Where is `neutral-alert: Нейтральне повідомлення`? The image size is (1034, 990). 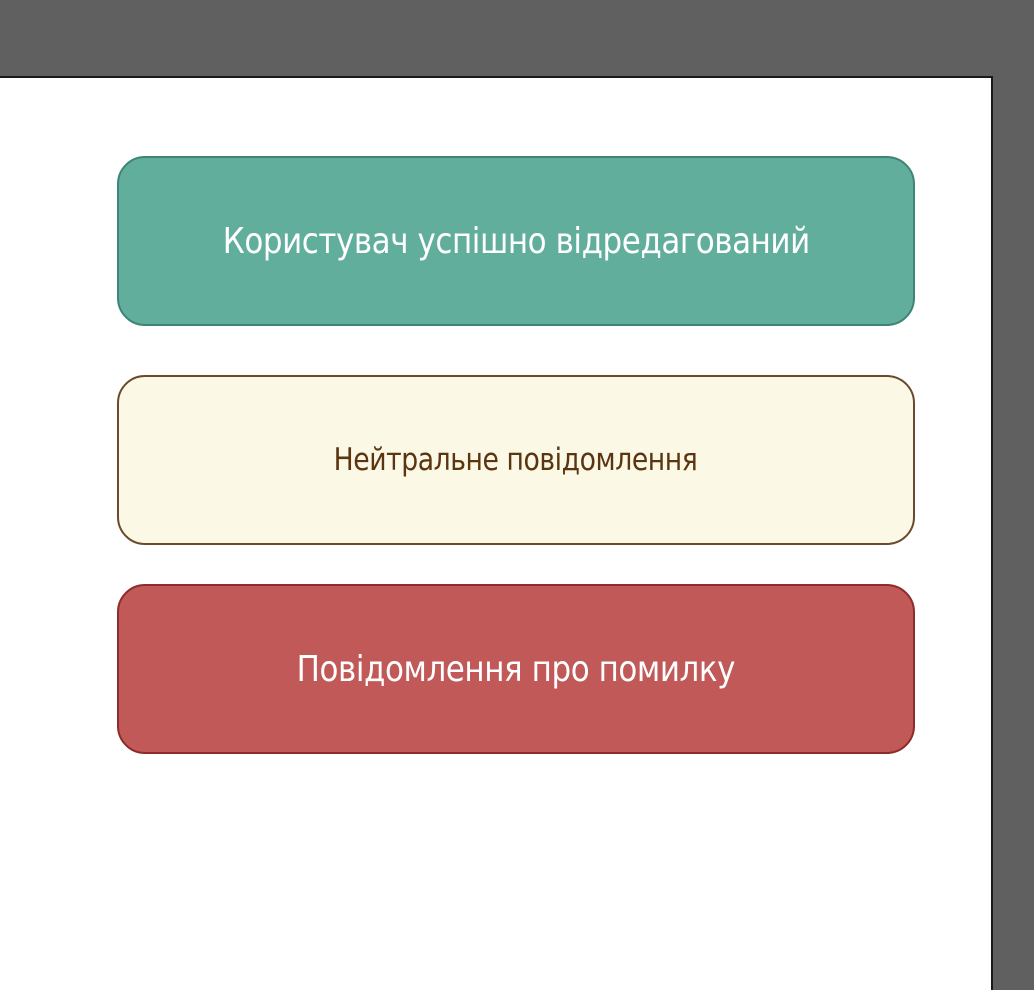
neutral-alert: Нейтральне повідомлення is located at coordinates (516, 460).